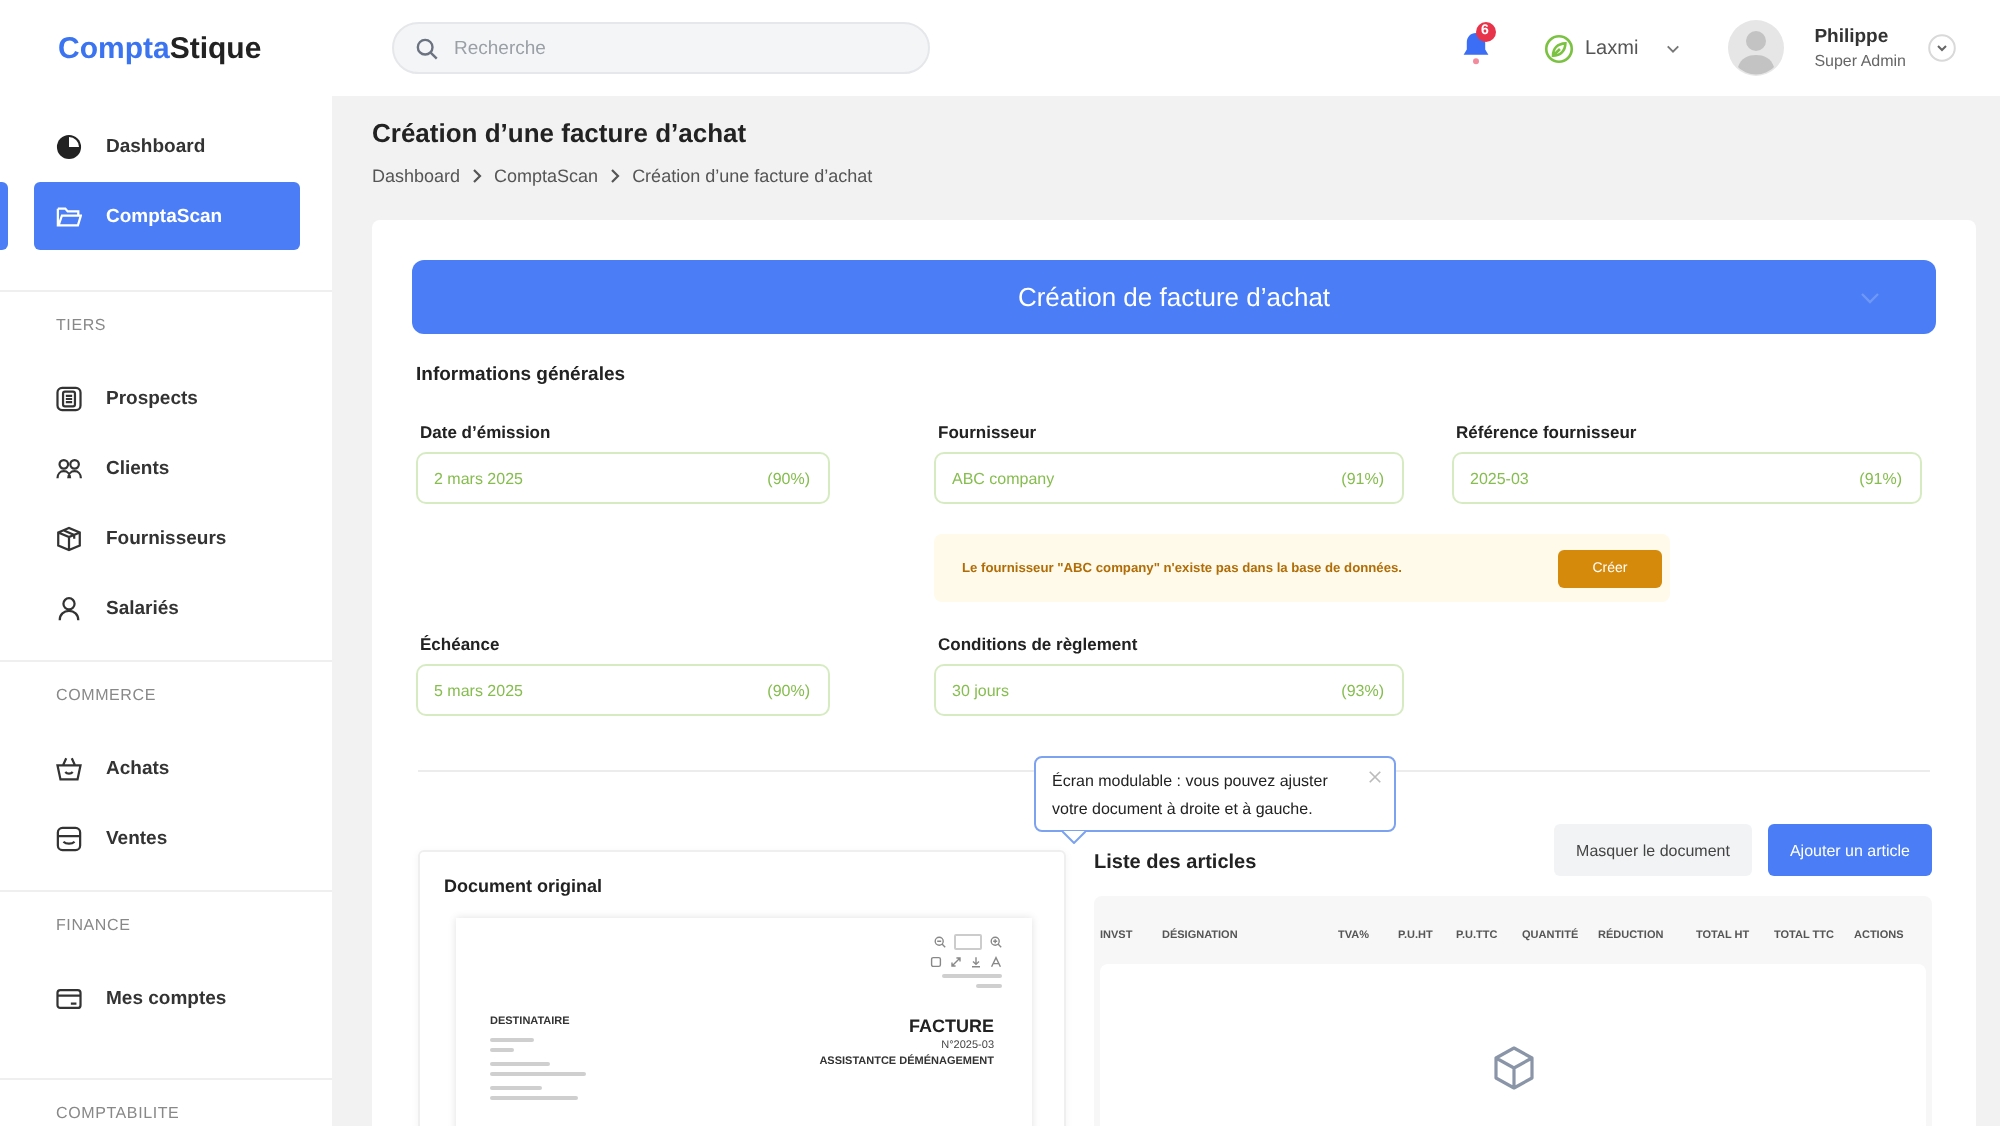 Image resolution: width=2000 pixels, height=1126 pixels. I want to click on package-icon, so click(69, 538).